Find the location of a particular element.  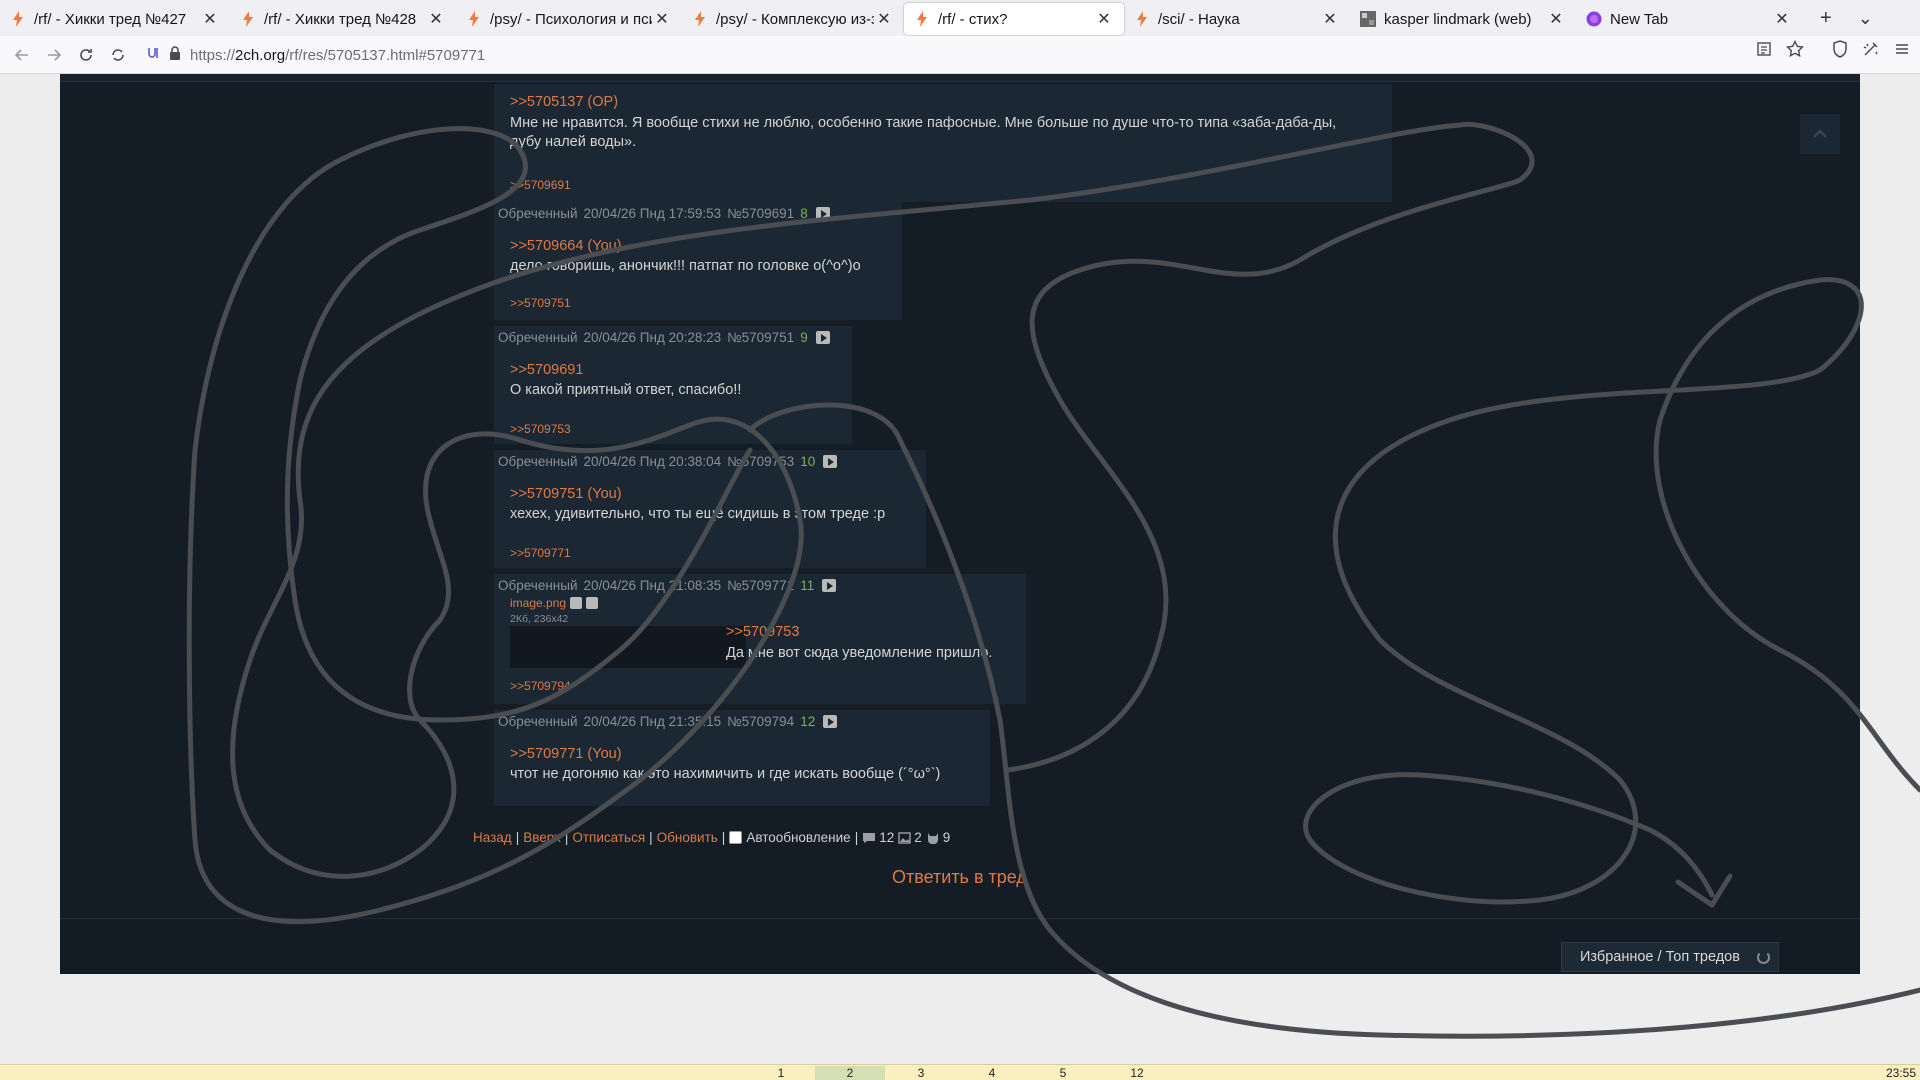

backlink: >>5709751 is located at coordinates (540, 303).